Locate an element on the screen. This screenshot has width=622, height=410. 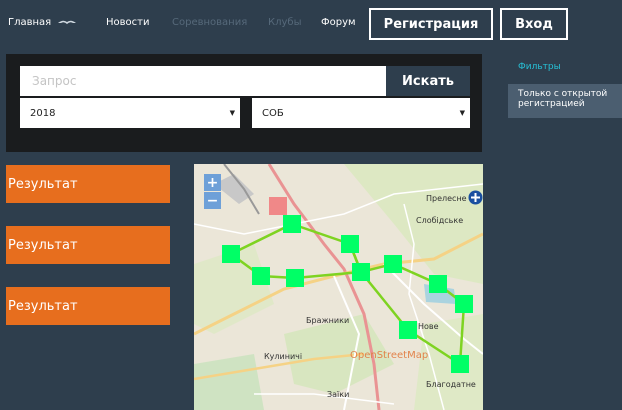
map-start-node is located at coordinates (278, 206).